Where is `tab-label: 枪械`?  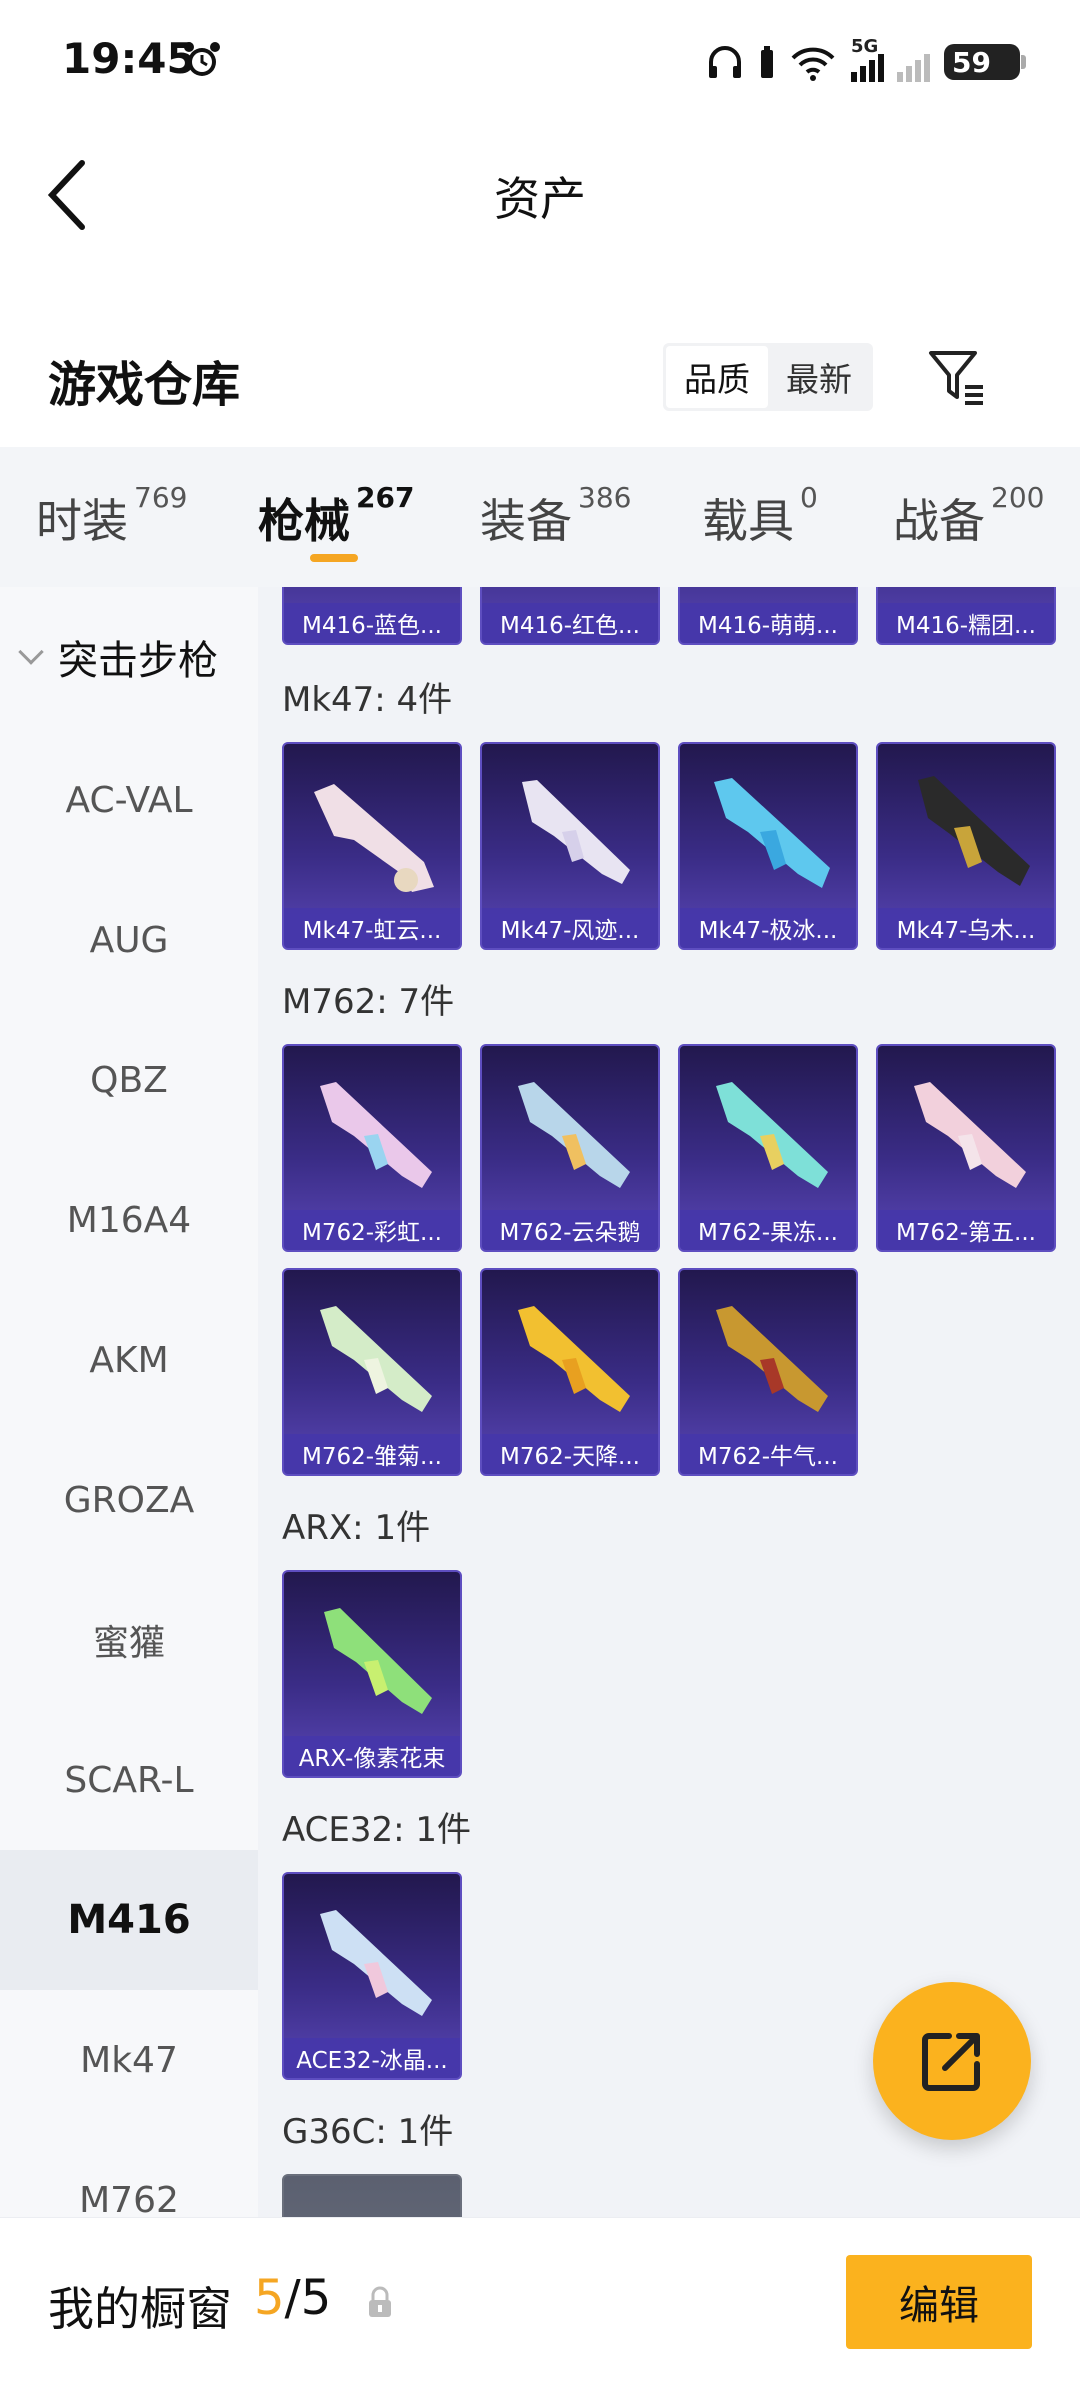
tab-label: 枪械 is located at coordinates (304, 521).